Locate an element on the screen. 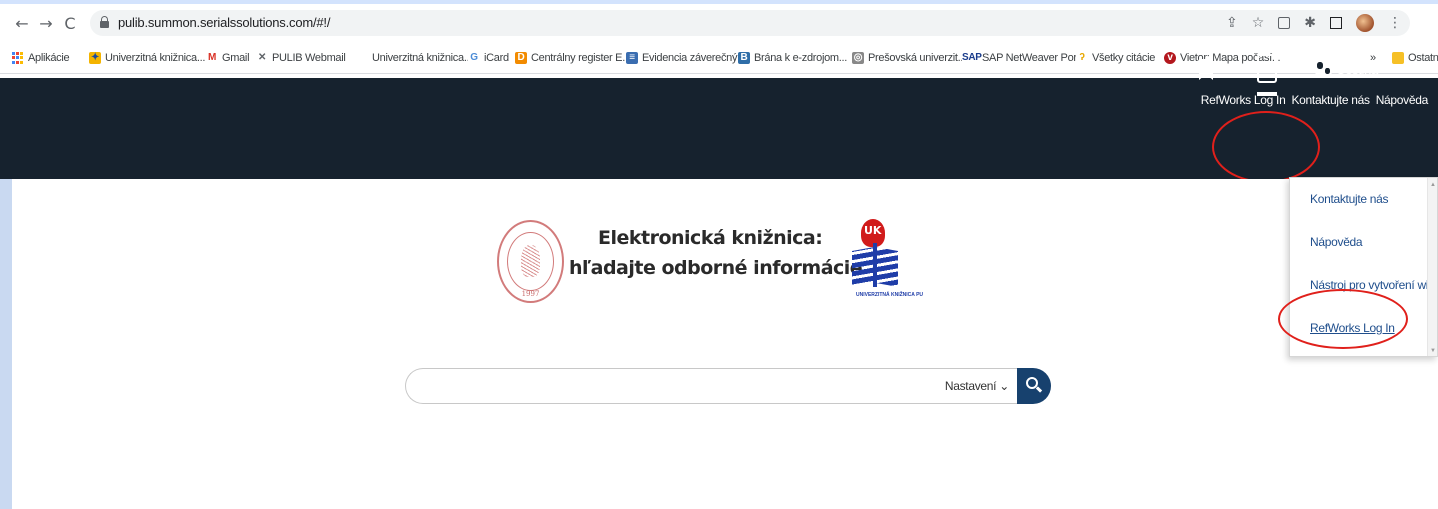 This screenshot has width=1438, height=509. menu-list-icon is located at coordinates (1267, 68).